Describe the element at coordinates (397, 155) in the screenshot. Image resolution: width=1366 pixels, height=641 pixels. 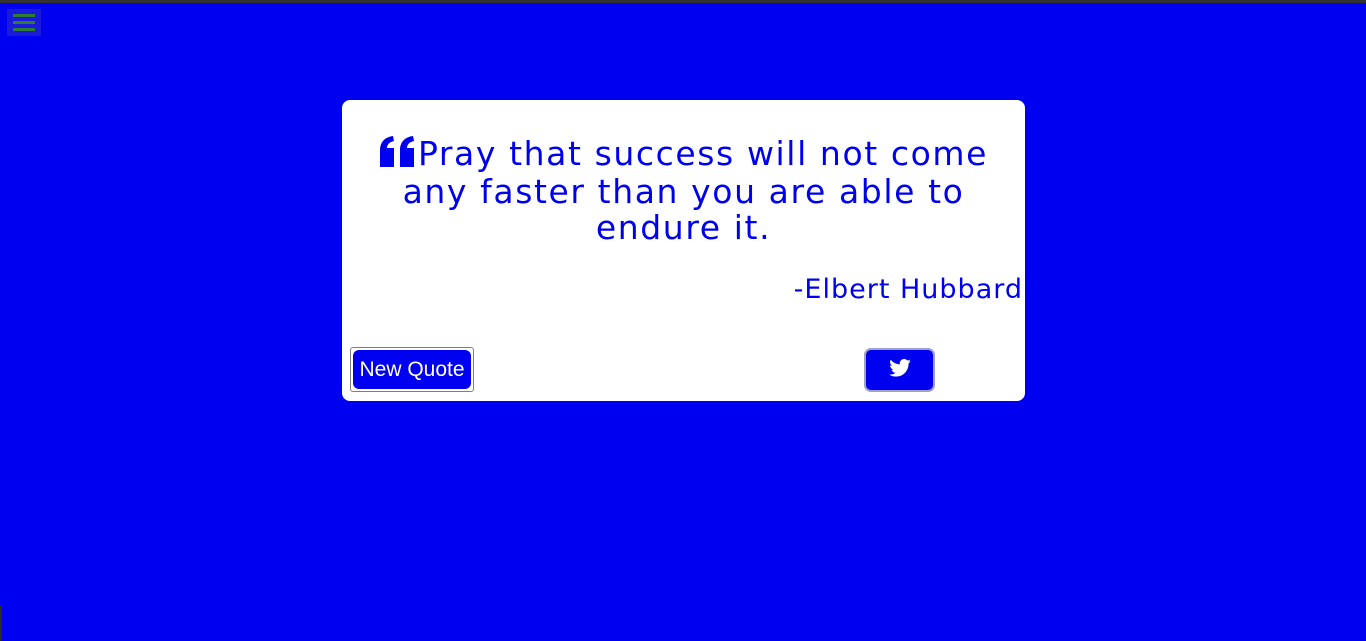
I see `quote-left-icon` at that location.